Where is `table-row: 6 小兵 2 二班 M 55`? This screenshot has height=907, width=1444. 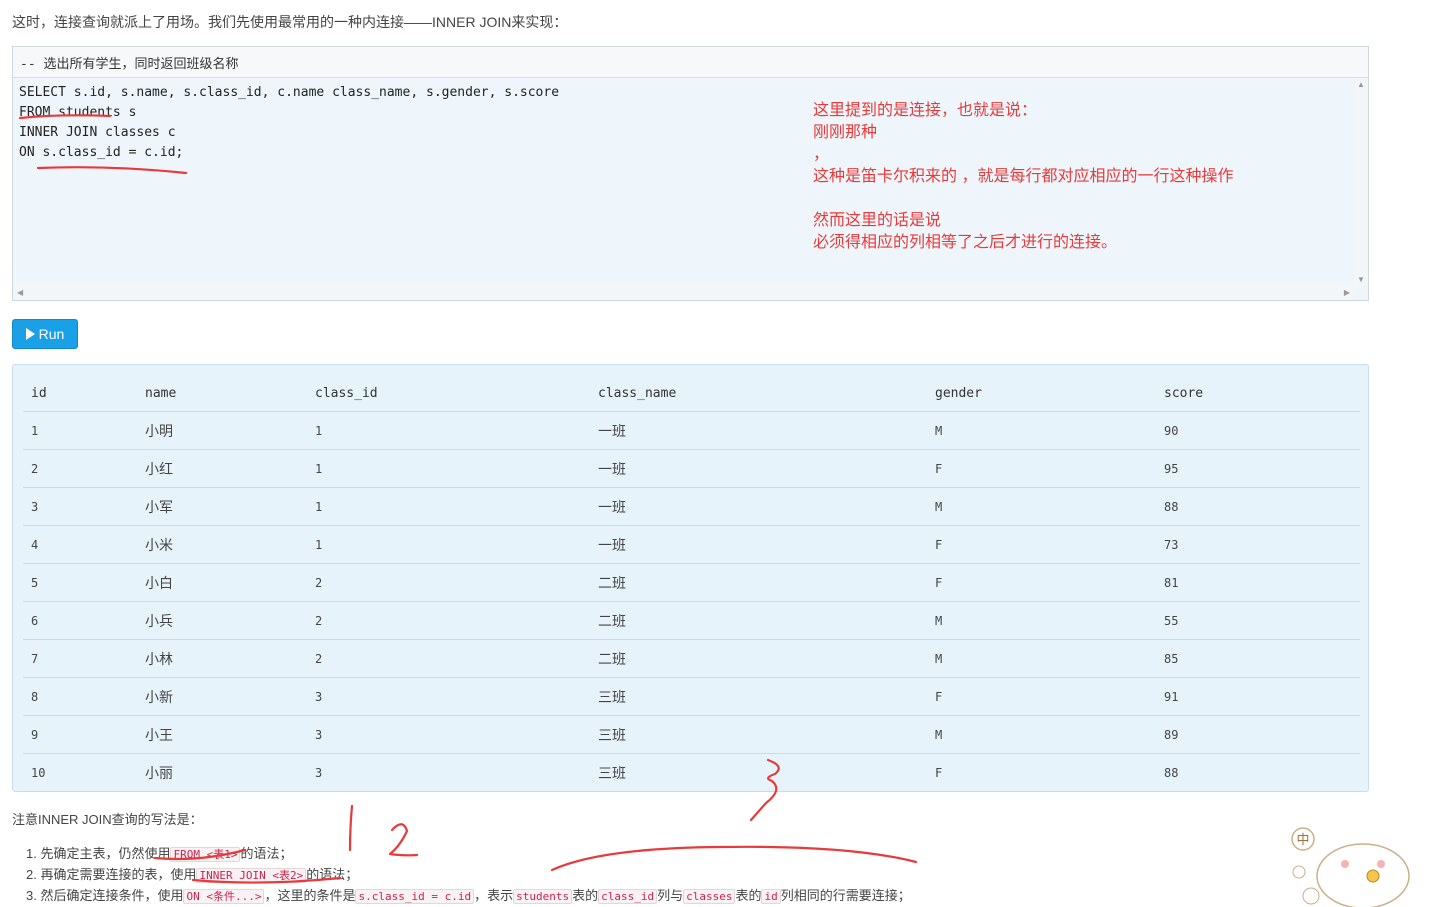 table-row: 6 小兵 2 二班 M 55 is located at coordinates (691, 620).